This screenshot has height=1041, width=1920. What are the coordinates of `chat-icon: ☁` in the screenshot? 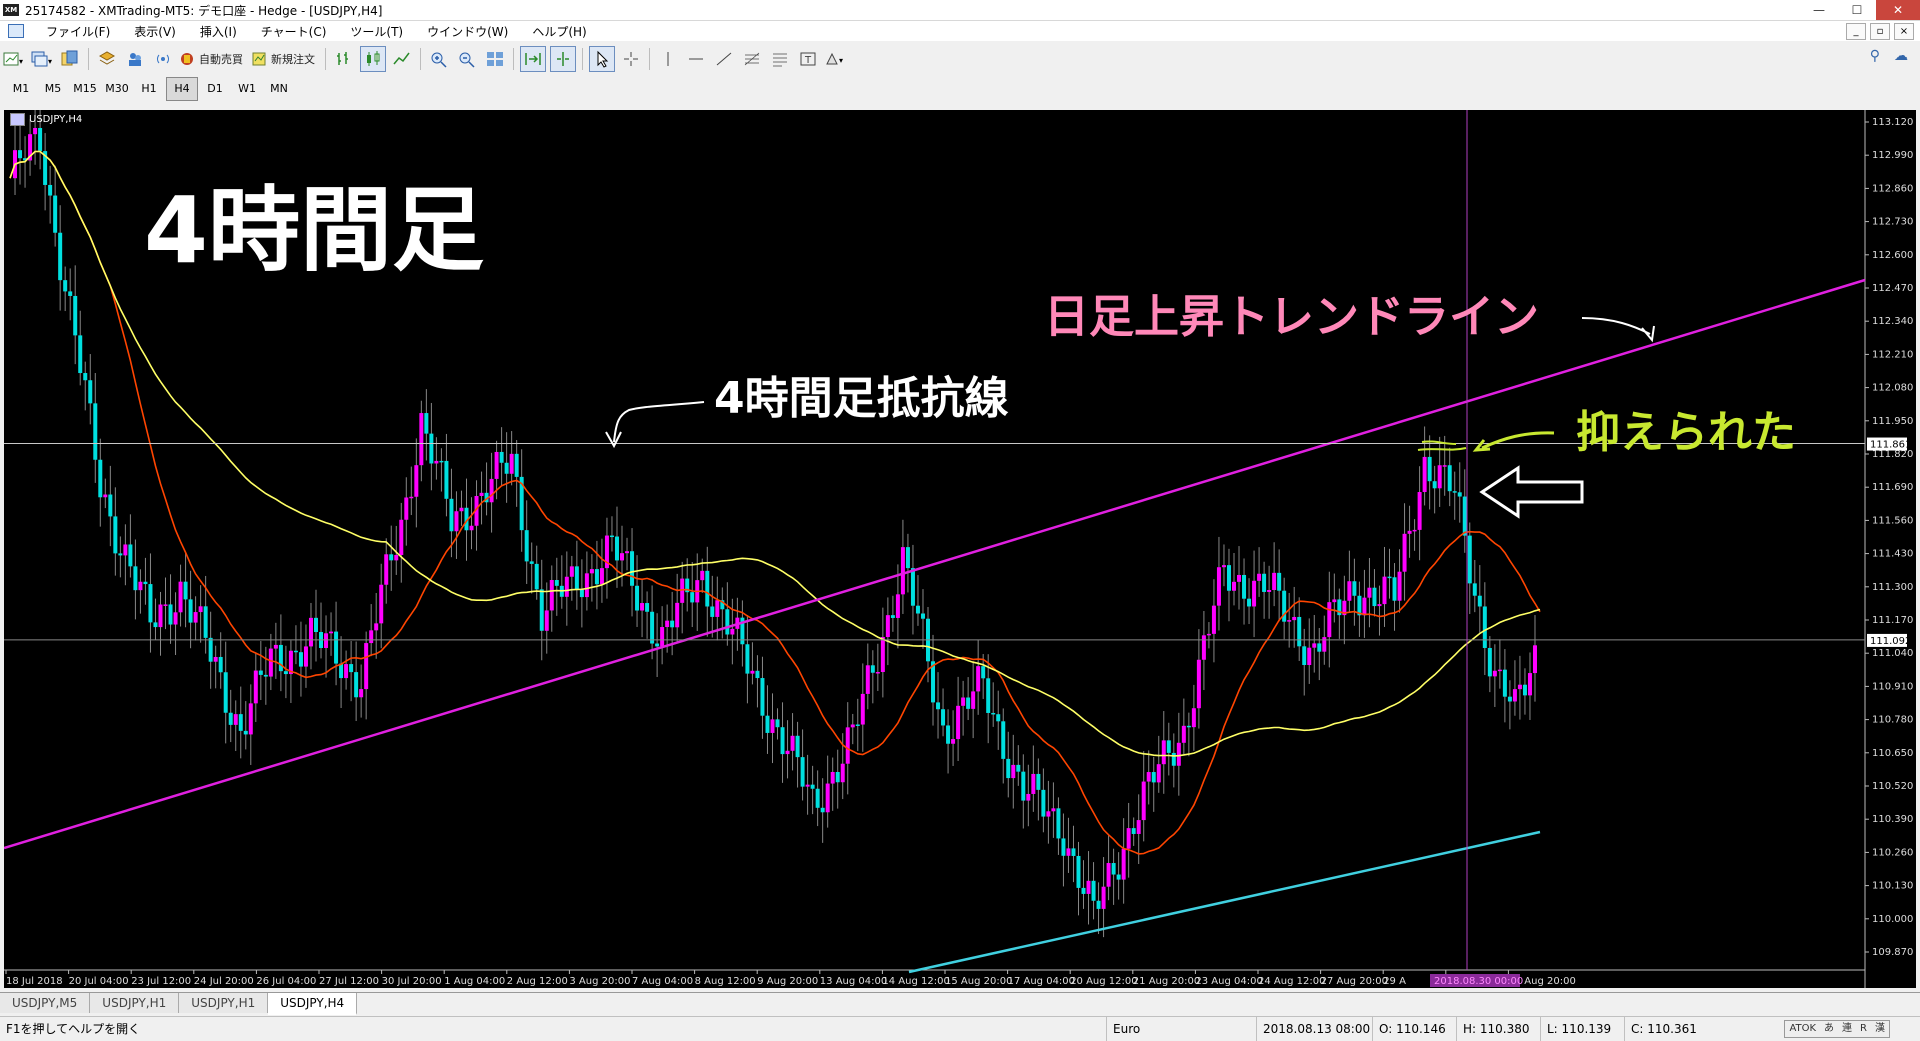 It's located at (1901, 56).